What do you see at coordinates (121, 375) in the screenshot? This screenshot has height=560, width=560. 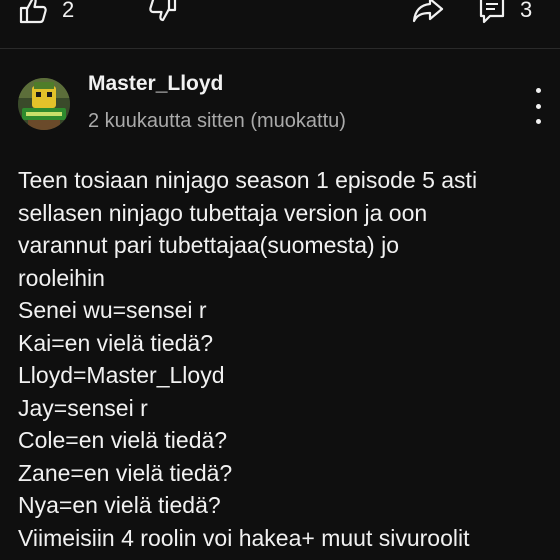 I see `comment-line: Lloyd=Master_Lloyd` at bounding box center [121, 375].